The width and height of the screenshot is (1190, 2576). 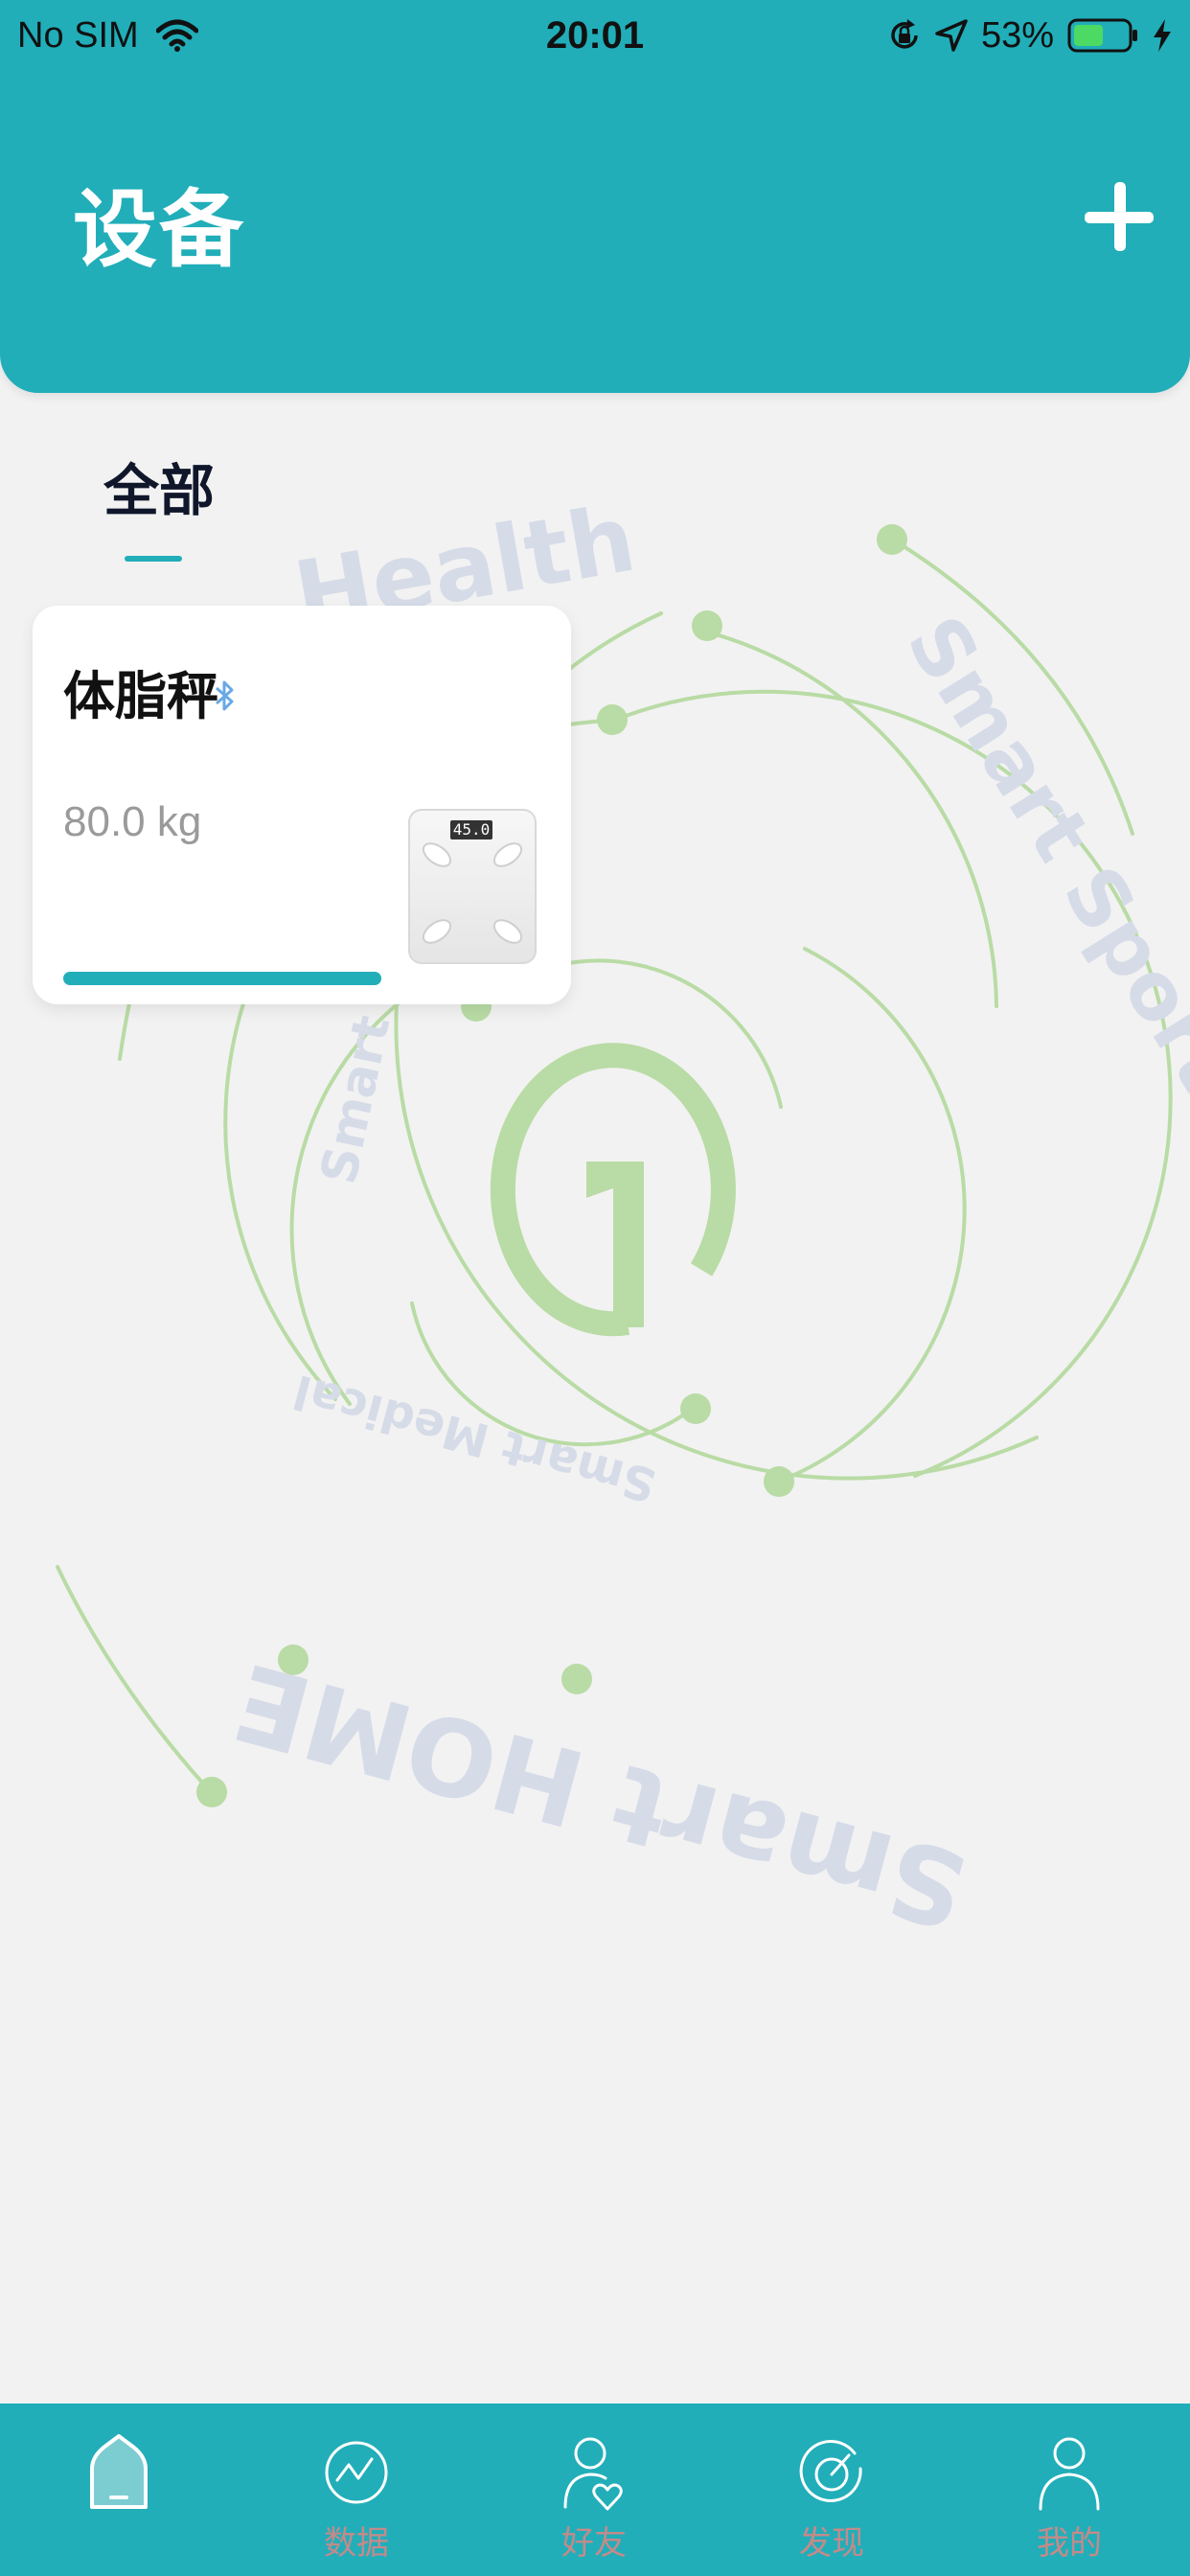 What do you see at coordinates (593, 2474) in the screenshot?
I see `friend-heart-icon` at bounding box center [593, 2474].